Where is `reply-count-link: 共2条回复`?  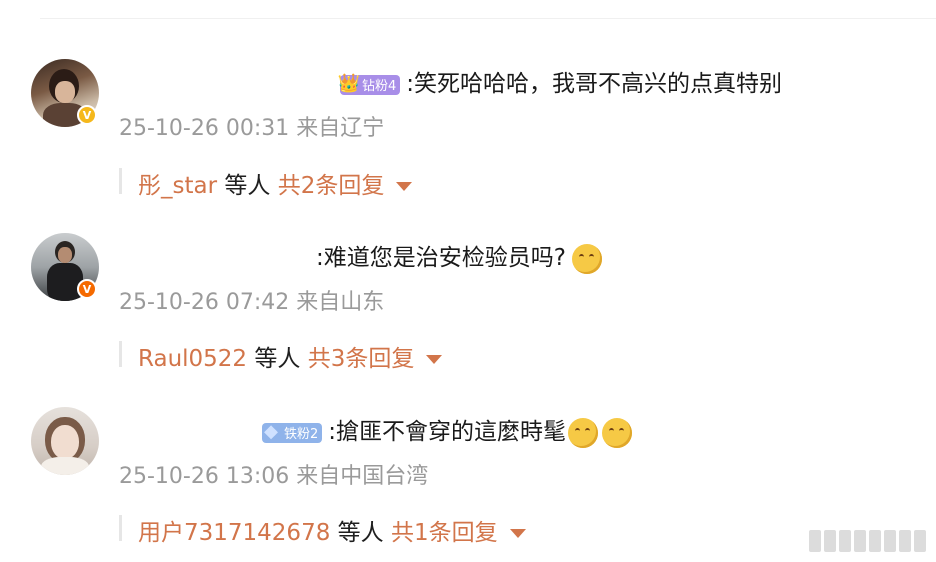 reply-count-link: 共2条回复 is located at coordinates (331, 186).